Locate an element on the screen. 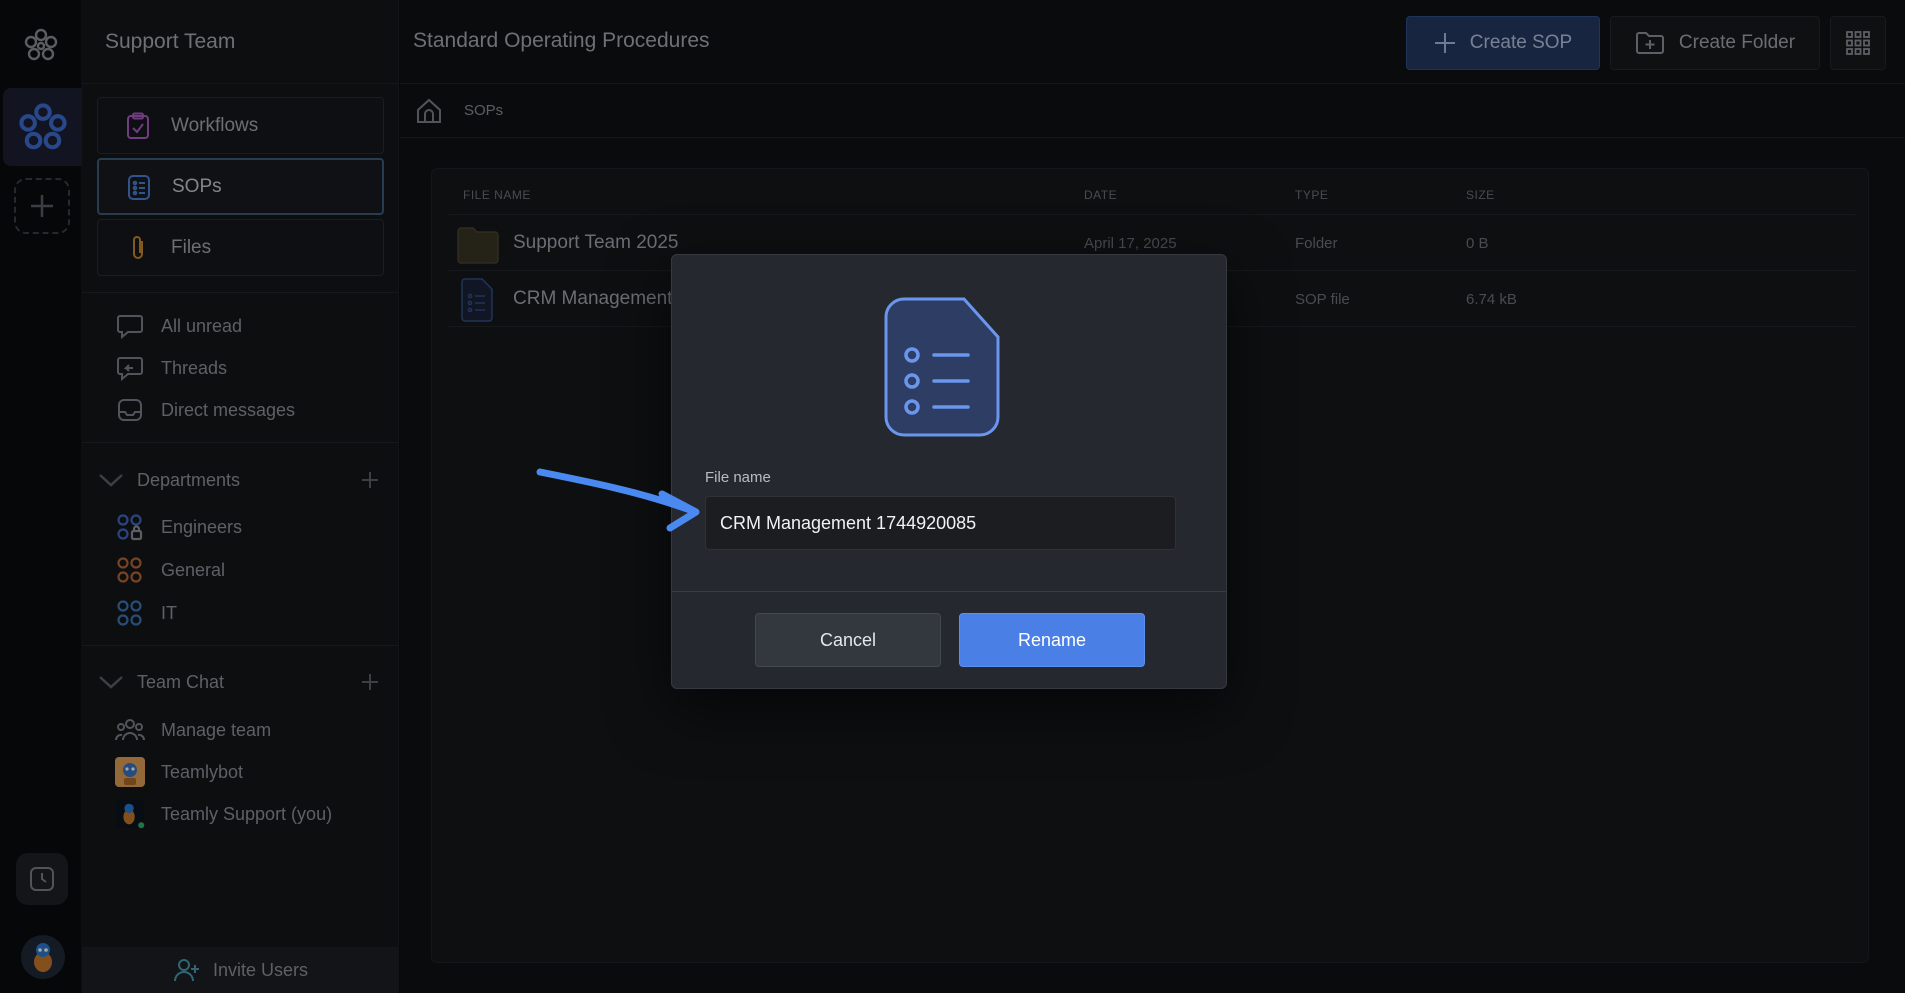  cancel-button: Cancel is located at coordinates (848, 640).